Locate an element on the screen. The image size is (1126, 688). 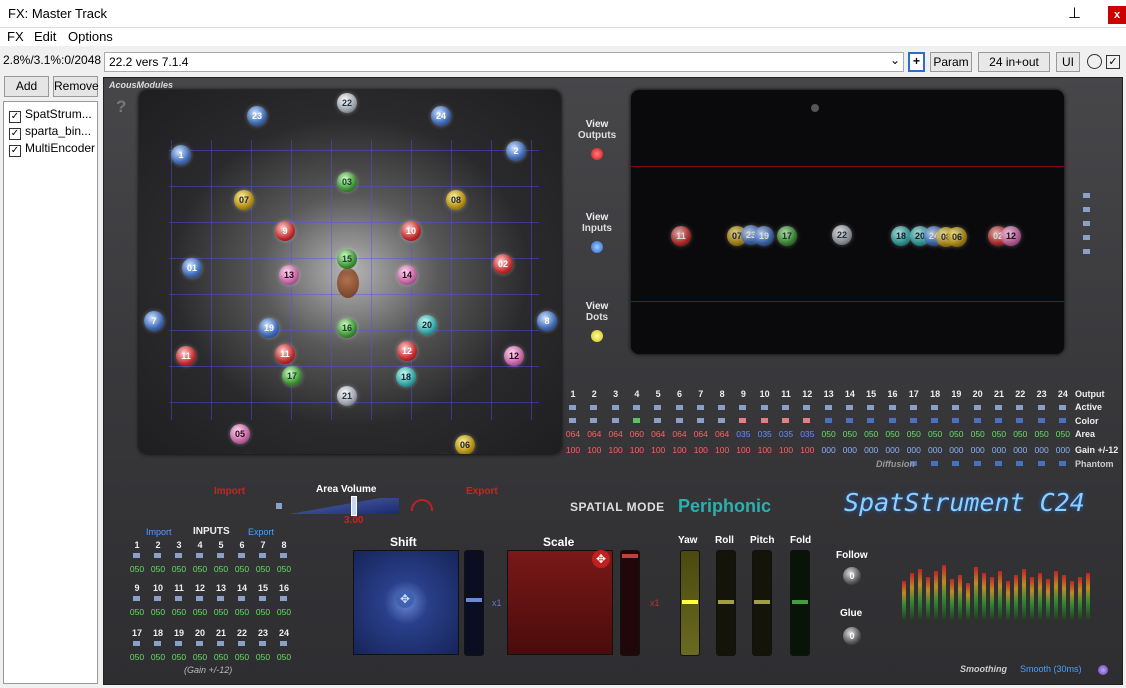
speaker-ball: 02 is located at coordinates (503, 264).